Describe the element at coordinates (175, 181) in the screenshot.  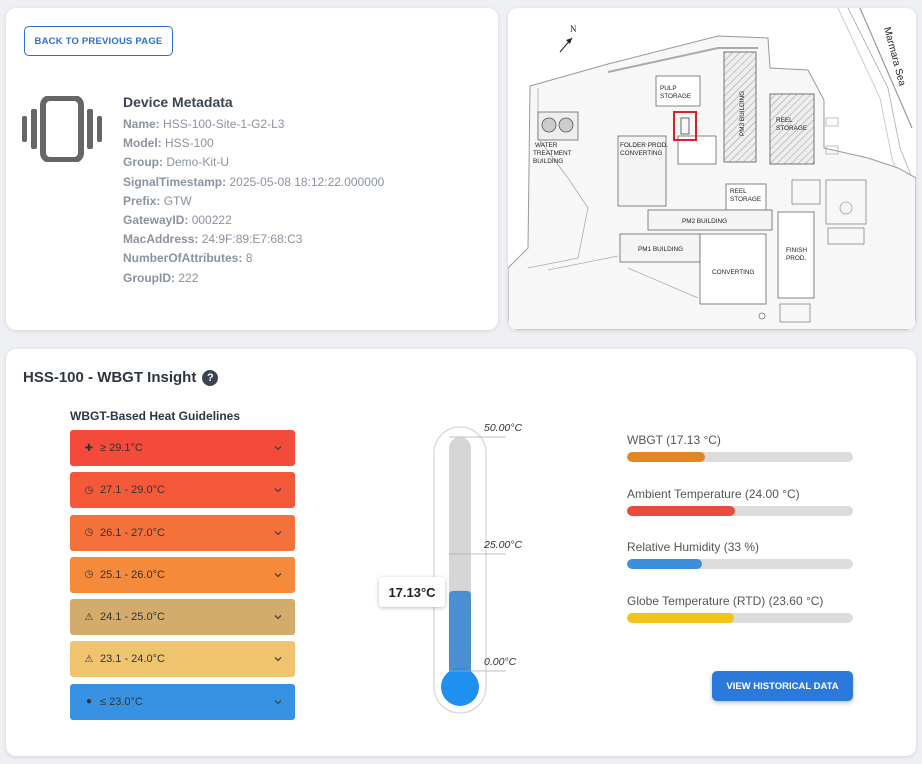
I see `metadata-key: SignalTimestamp:` at that location.